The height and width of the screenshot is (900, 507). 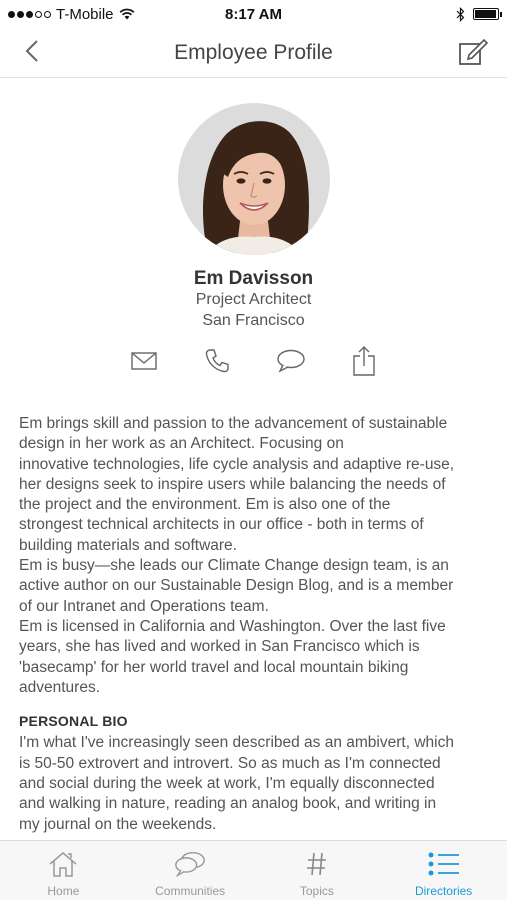 I want to click on phone-icon, so click(x=217, y=361).